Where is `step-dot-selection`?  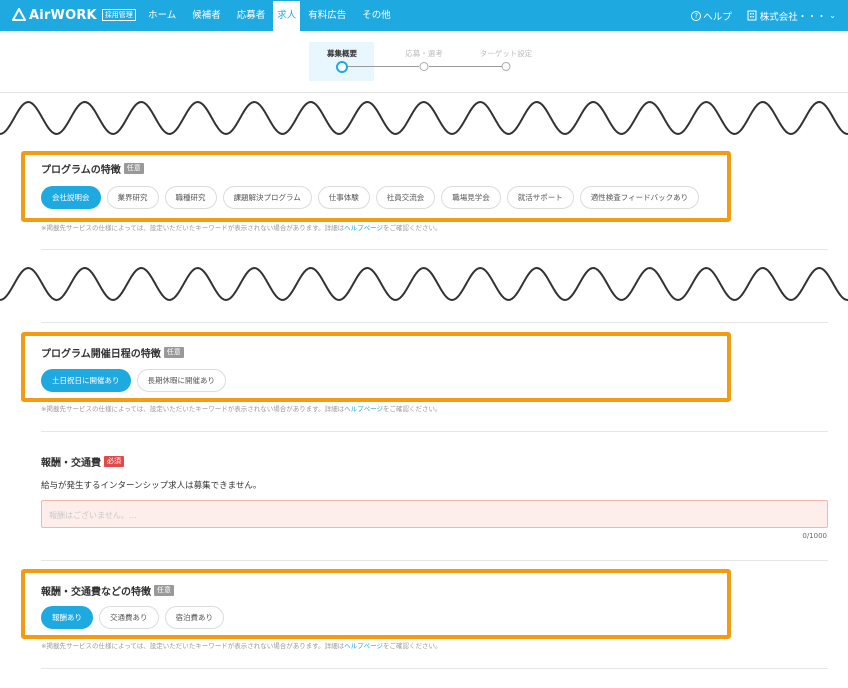 step-dot-selection is located at coordinates (424, 66).